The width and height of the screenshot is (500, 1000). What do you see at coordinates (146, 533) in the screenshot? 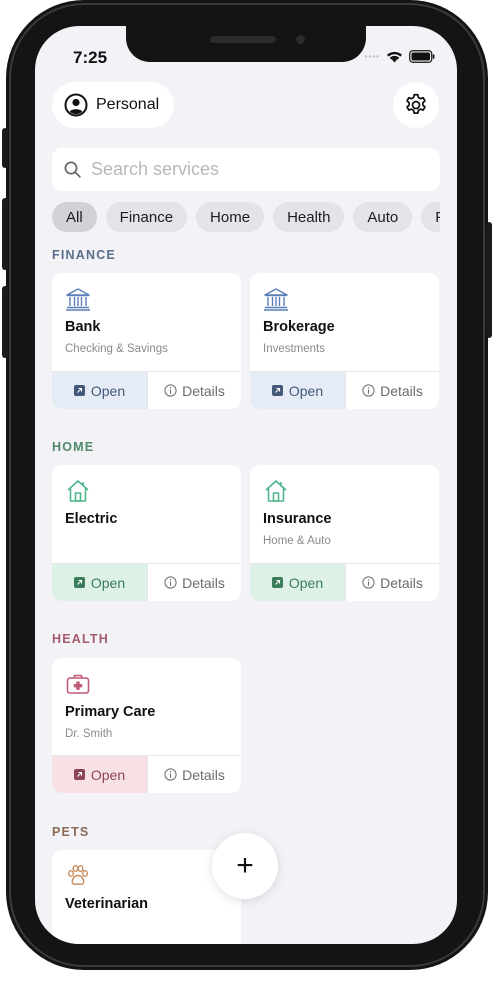
I see `service-card-electric: Electric Open Details` at bounding box center [146, 533].